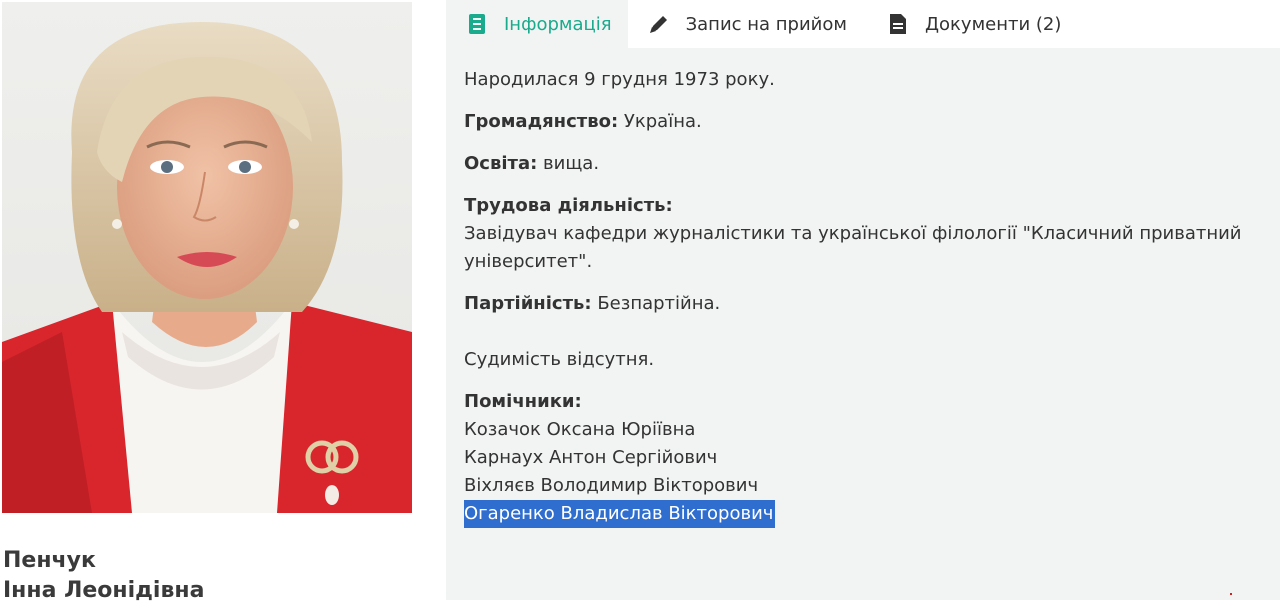 This screenshot has width=1280, height=616. What do you see at coordinates (611, 485) in the screenshot?
I see `assistant-item: Віхляєв Володимир Вікторович` at bounding box center [611, 485].